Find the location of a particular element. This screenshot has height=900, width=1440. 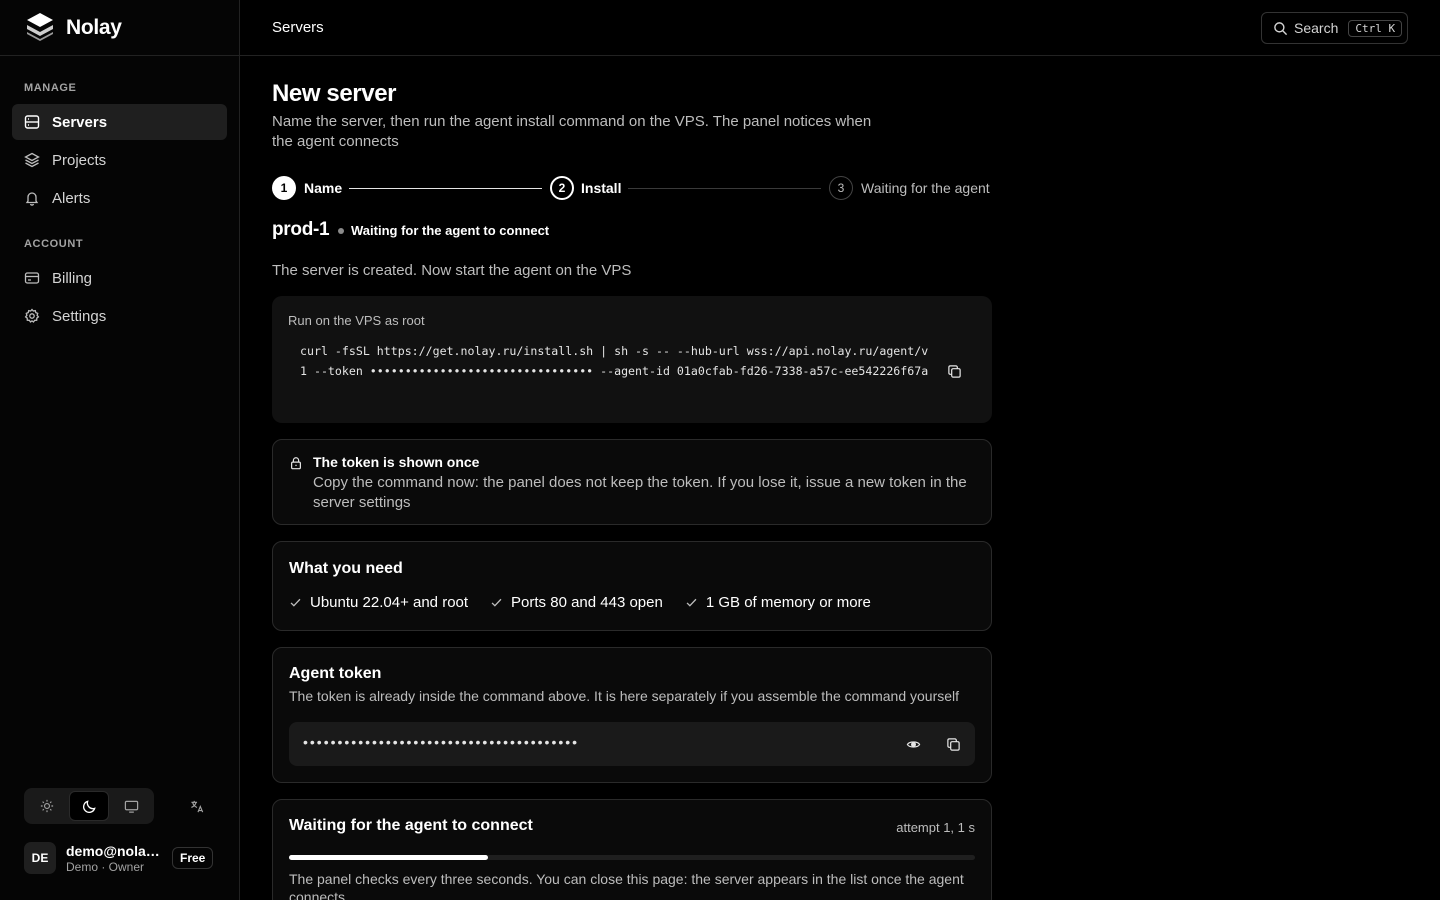

sidebar-item-billing: Billing is located at coordinates (119, 278).